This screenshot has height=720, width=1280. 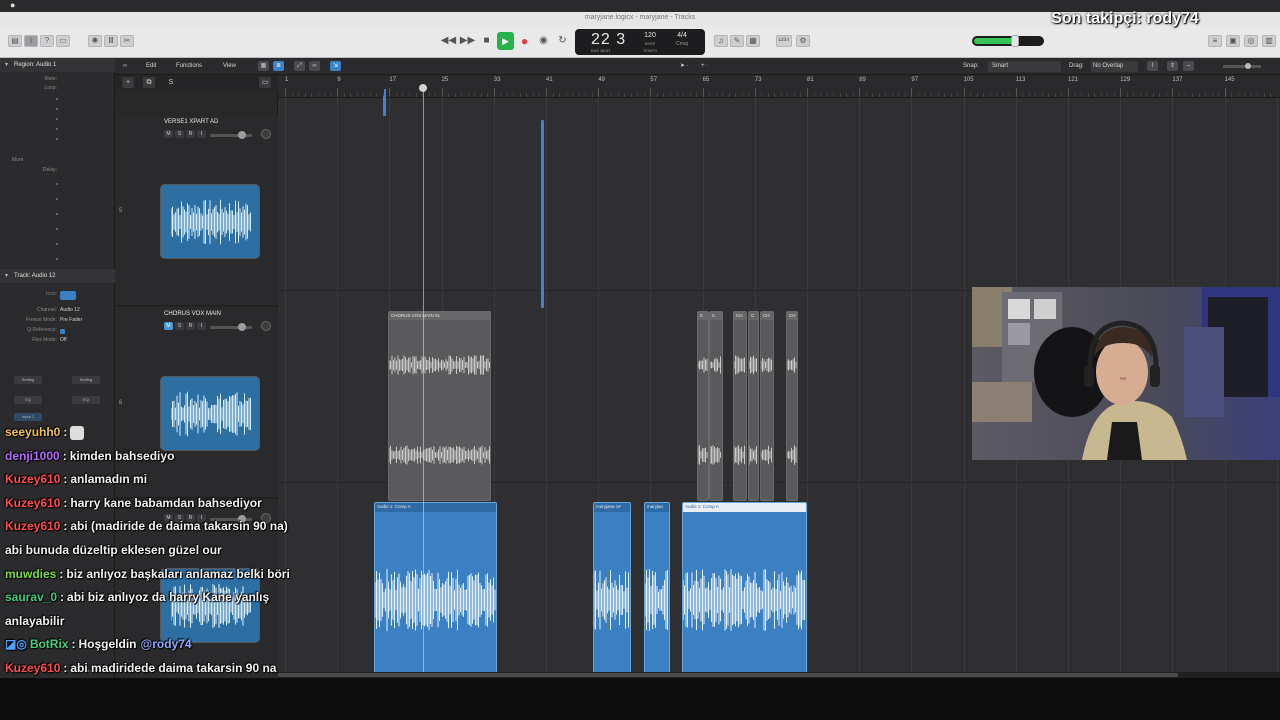 What do you see at coordinates (1008, 41) in the screenshot?
I see `master-volume-slider` at bounding box center [1008, 41].